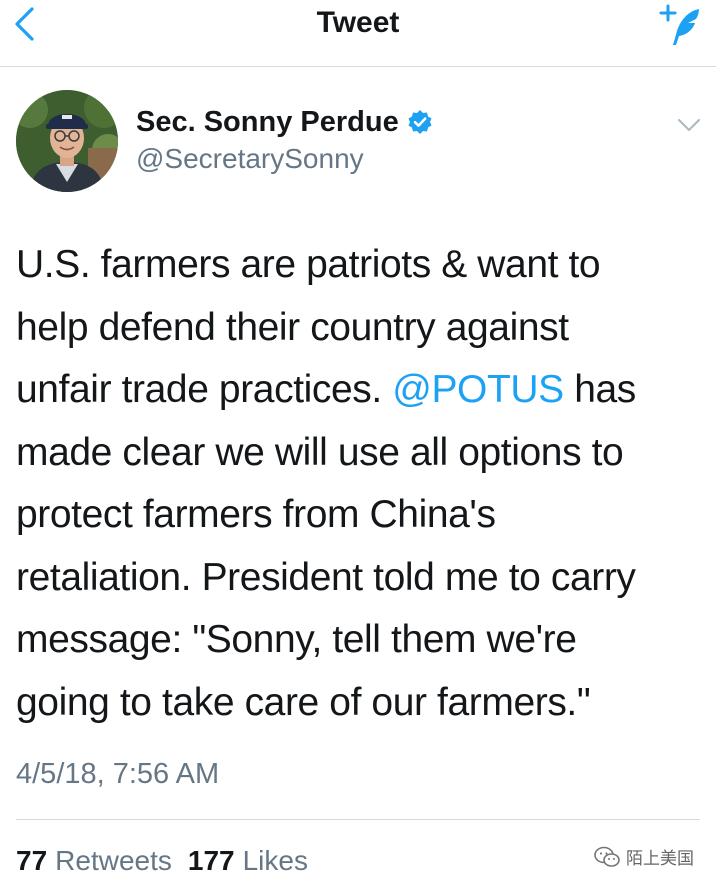 The image size is (716, 886). I want to click on tweet-options-button, so click(689, 125).